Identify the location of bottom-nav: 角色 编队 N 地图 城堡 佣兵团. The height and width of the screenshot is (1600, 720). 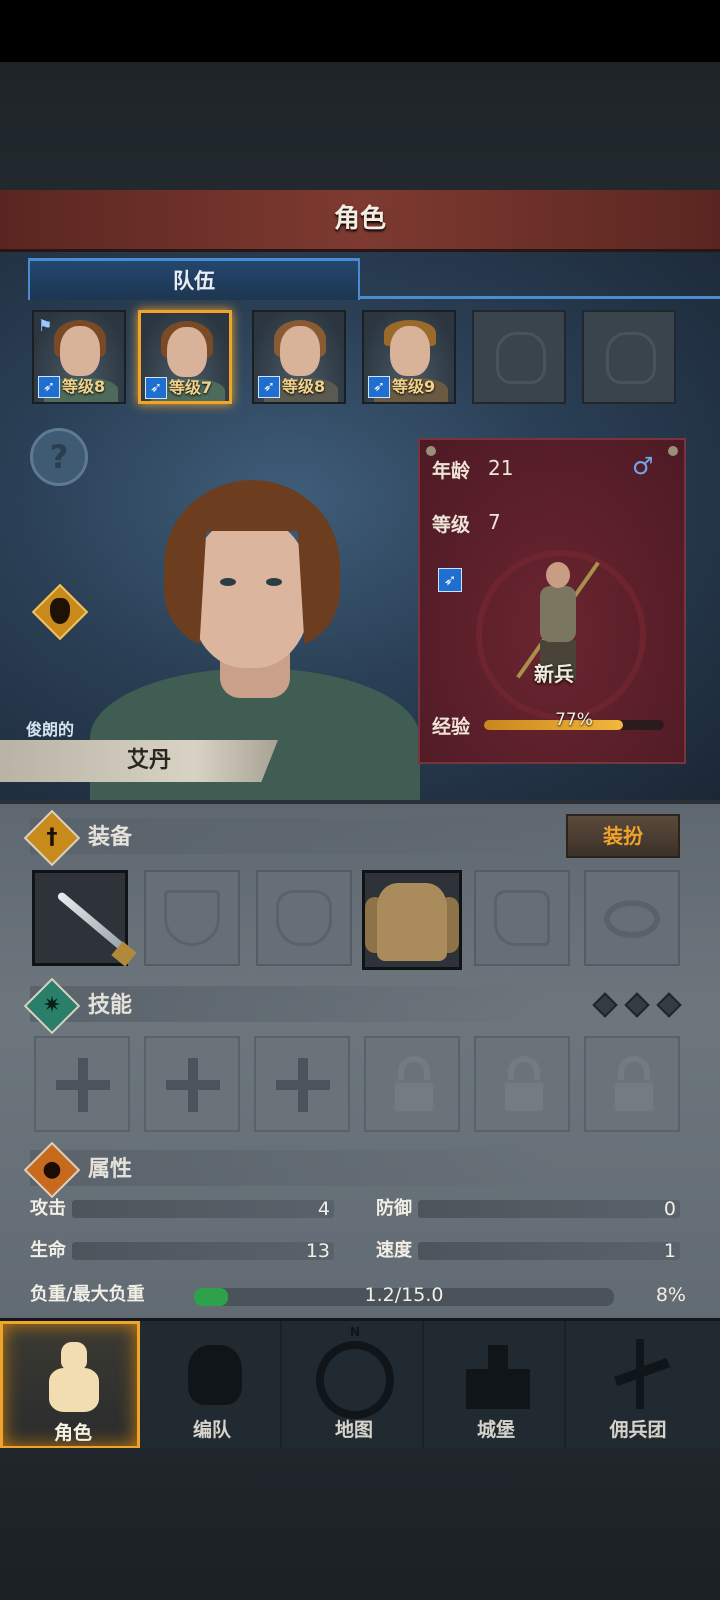
(360, 1383).